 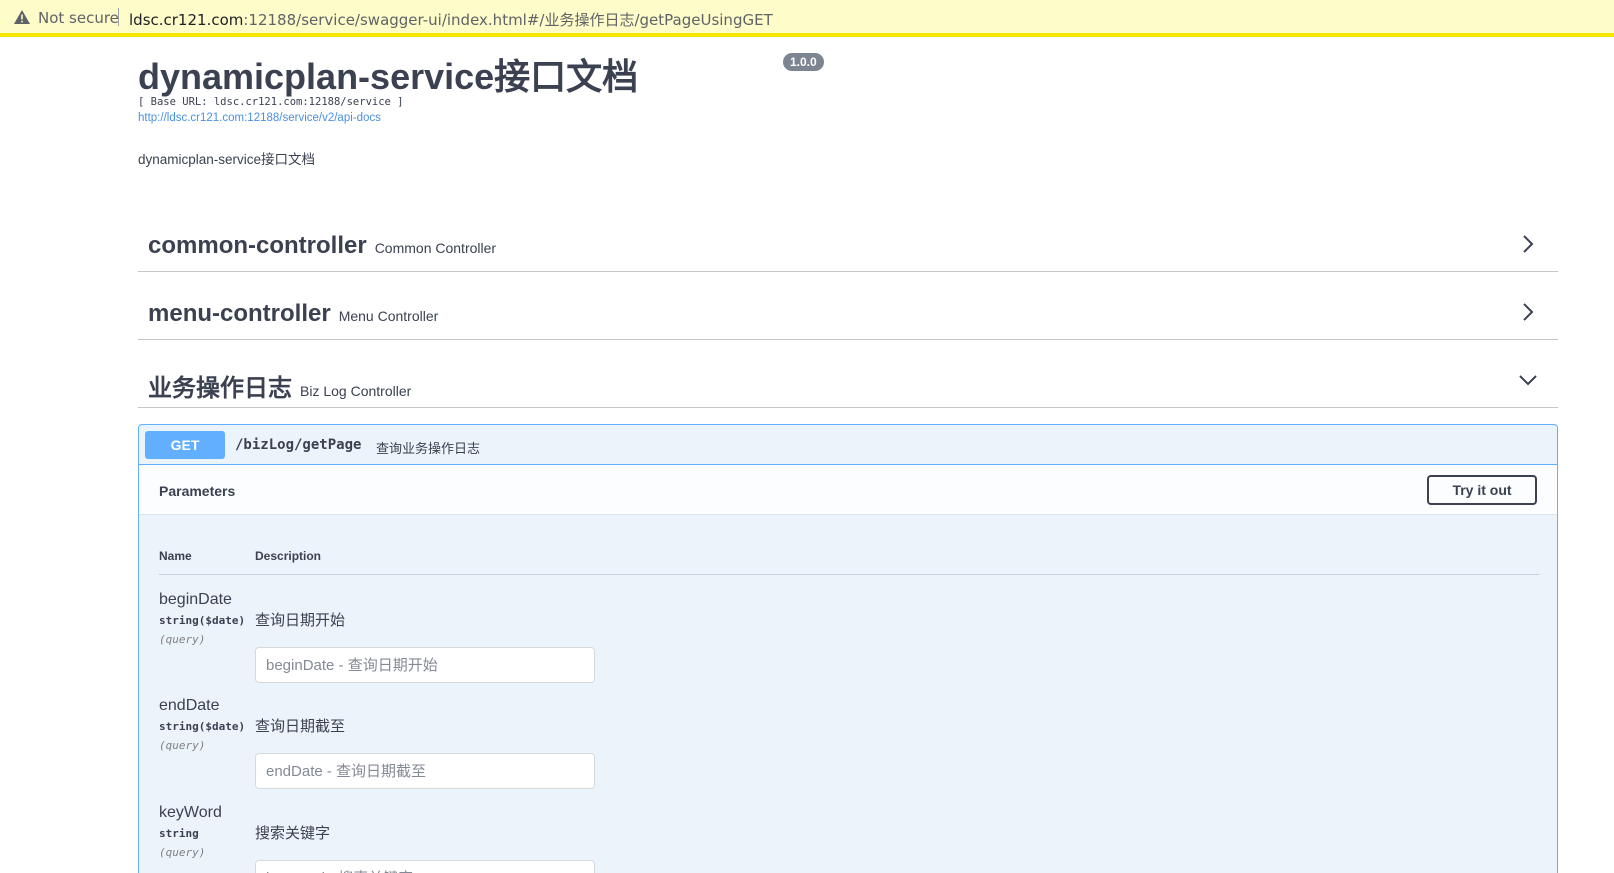 What do you see at coordinates (848, 307) in the screenshot?
I see `section-menu-controller: menu-controller Menu Controller` at bounding box center [848, 307].